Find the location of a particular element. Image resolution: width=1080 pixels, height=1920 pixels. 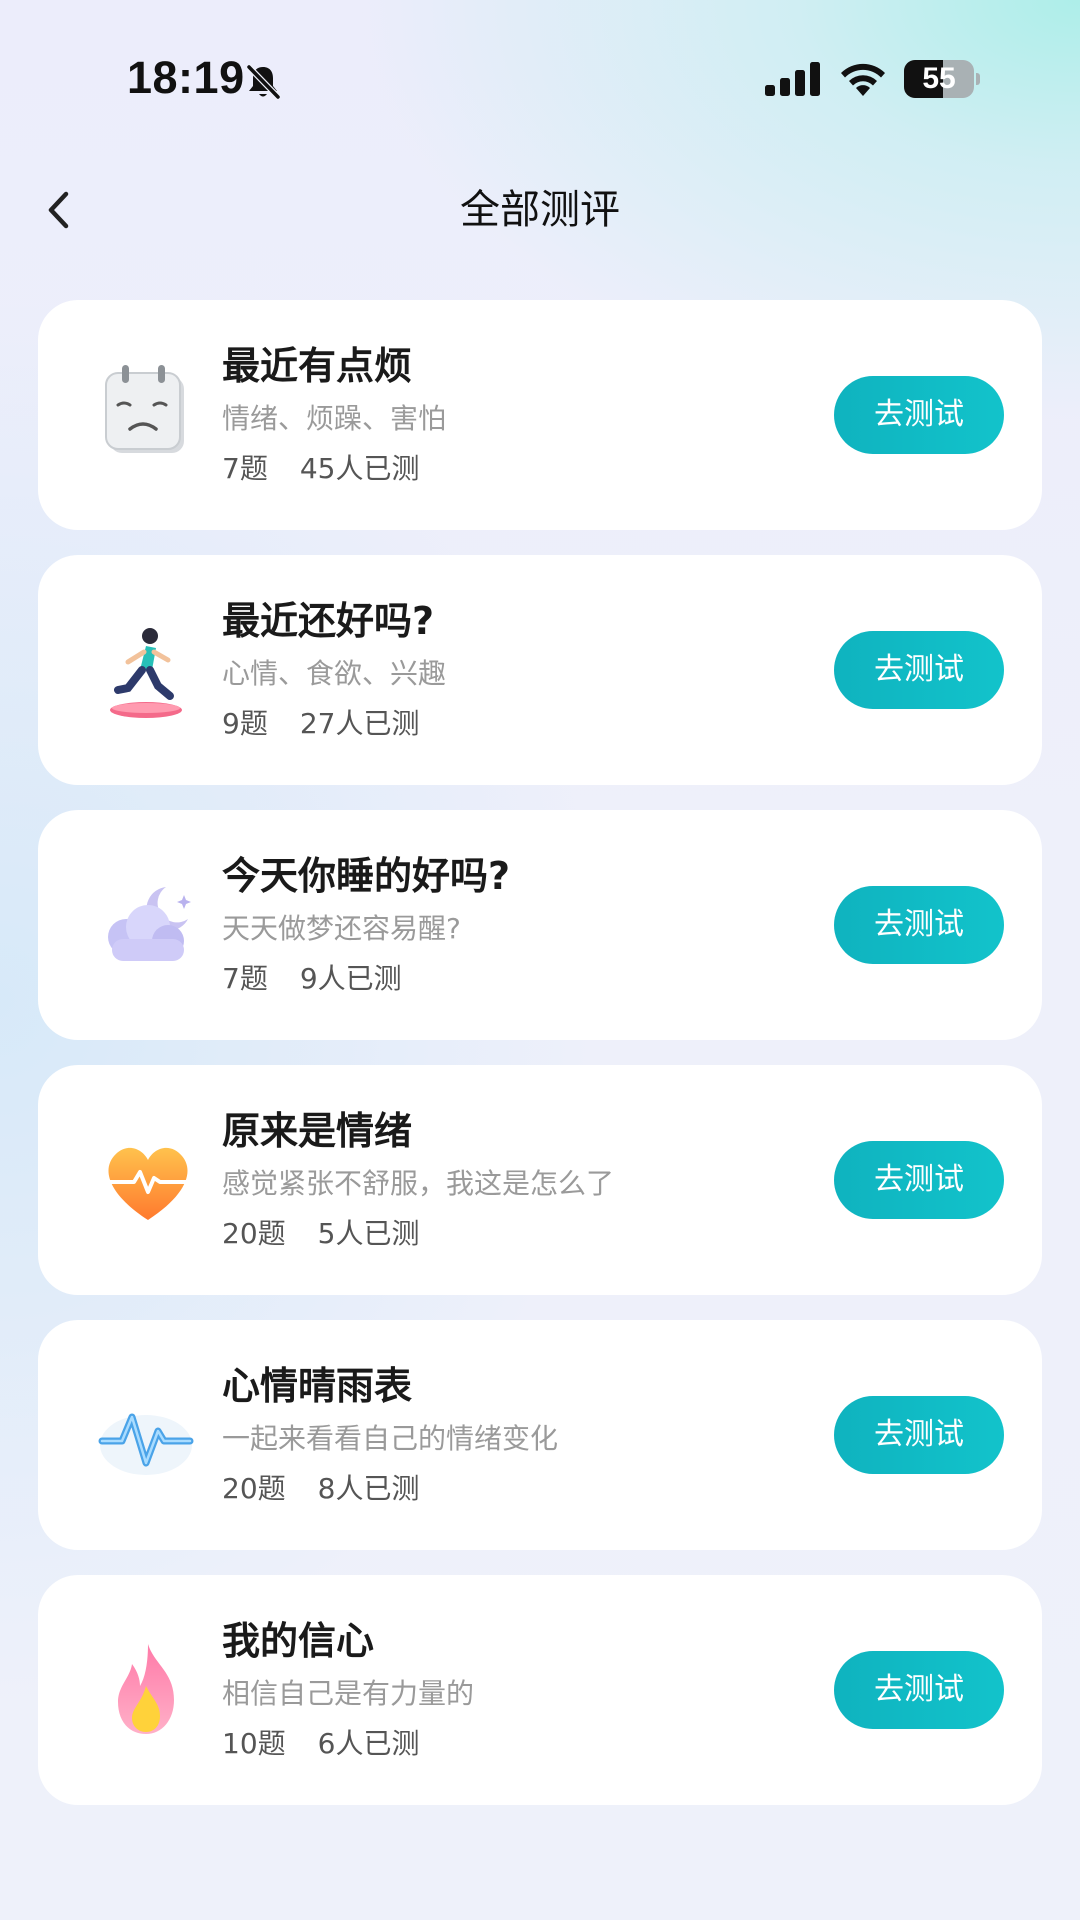

question-count: 10题 is located at coordinates (254, 1743).